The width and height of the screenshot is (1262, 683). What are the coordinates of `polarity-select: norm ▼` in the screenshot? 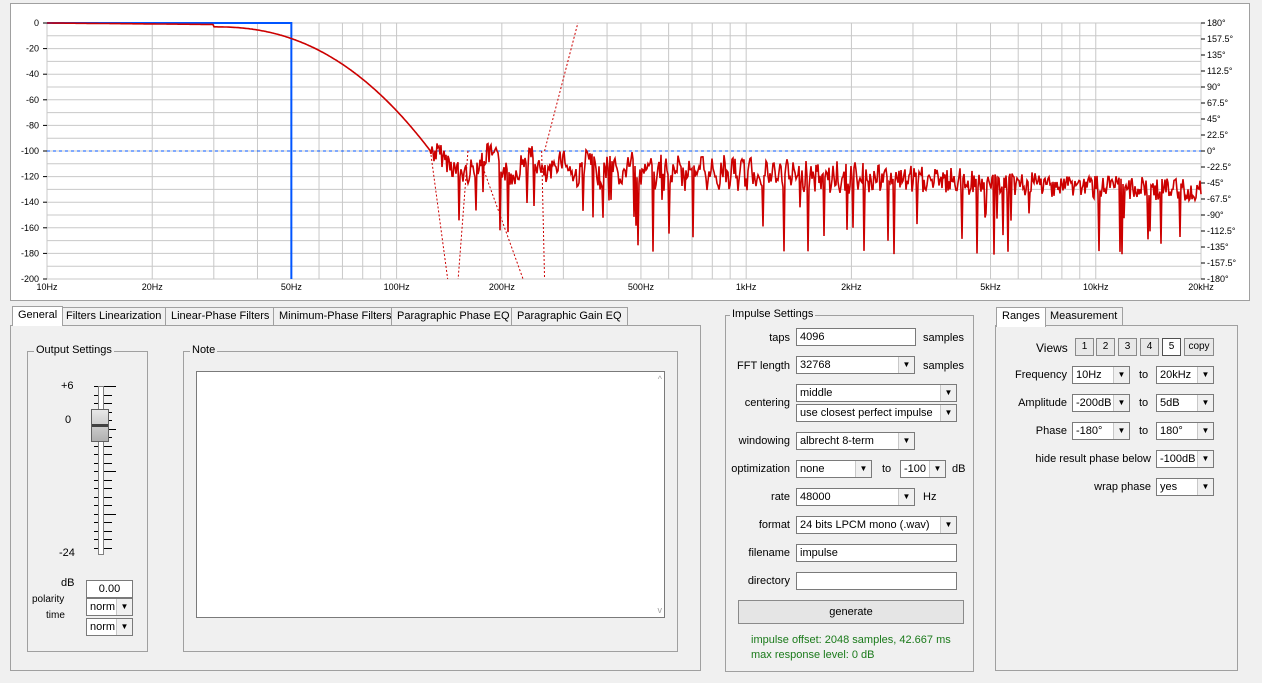 It's located at (109, 607).